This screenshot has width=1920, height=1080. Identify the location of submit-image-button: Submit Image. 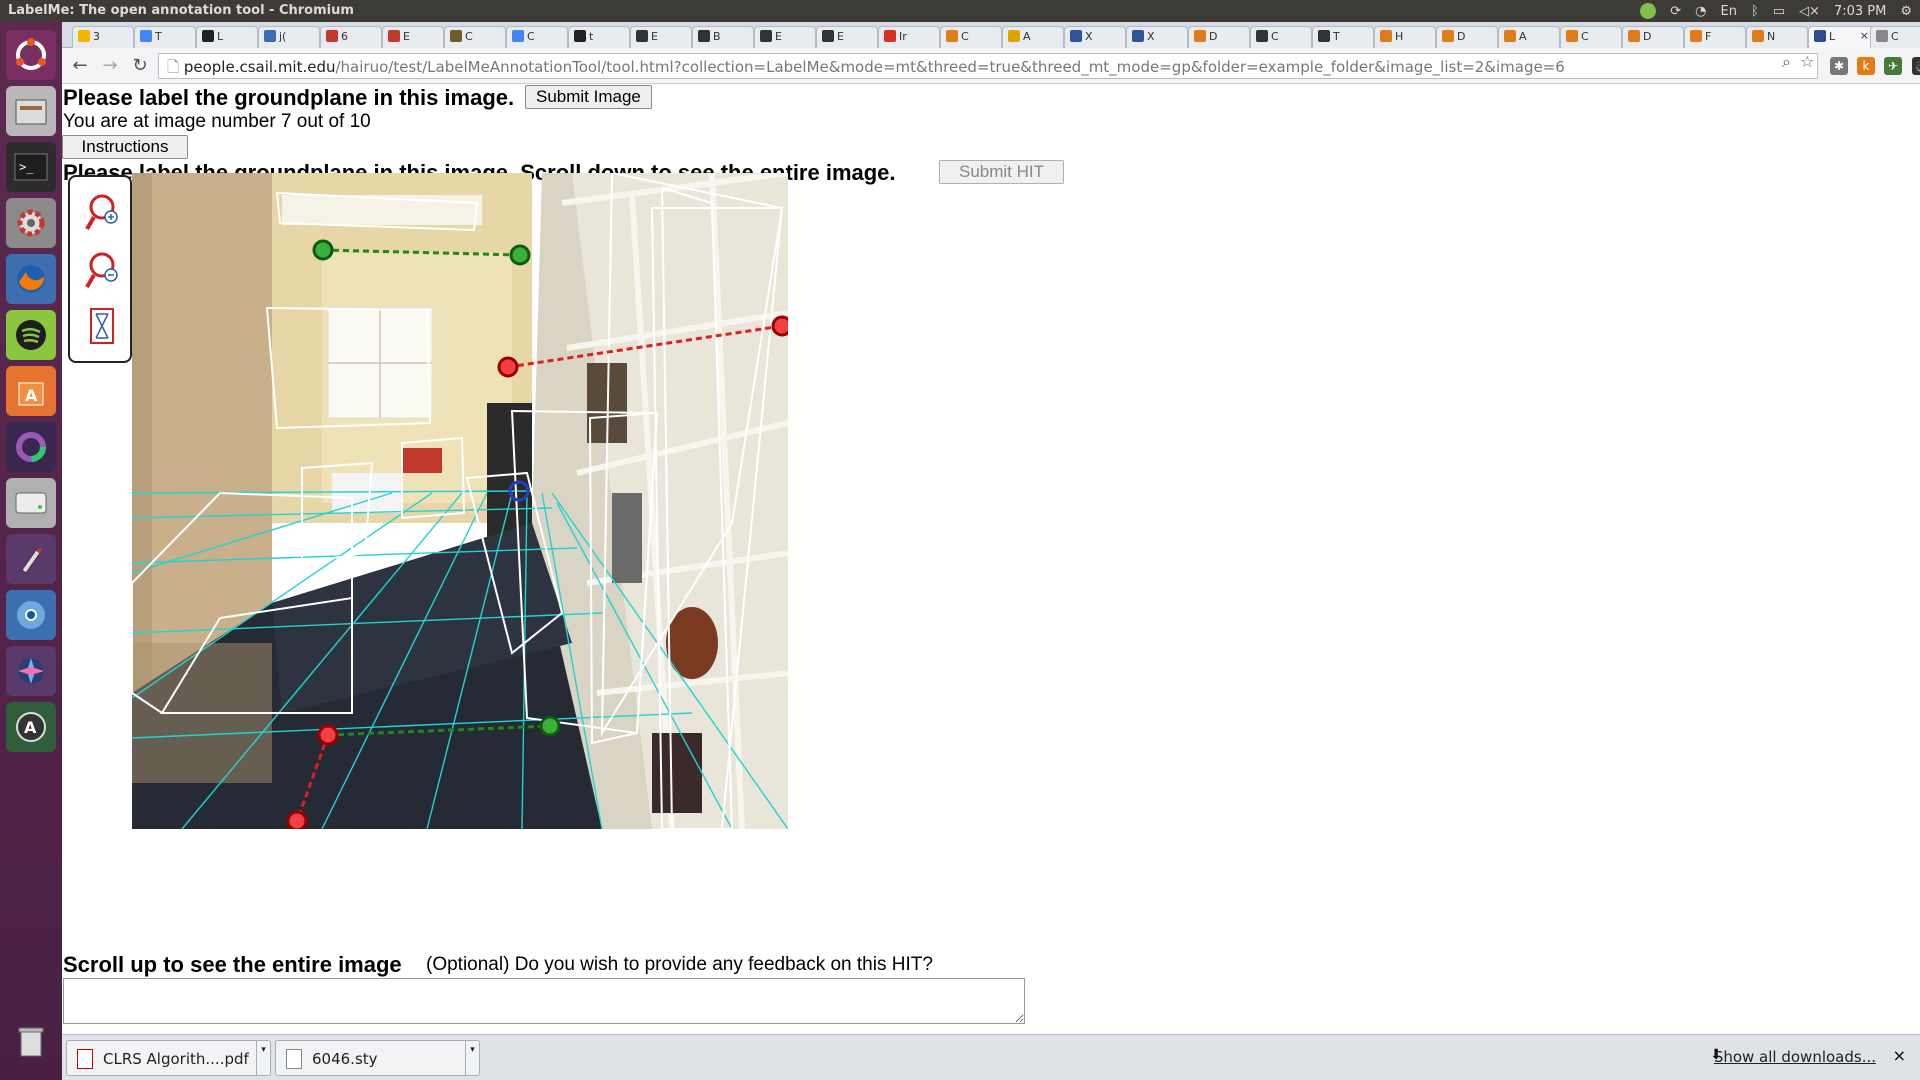
(588, 97).